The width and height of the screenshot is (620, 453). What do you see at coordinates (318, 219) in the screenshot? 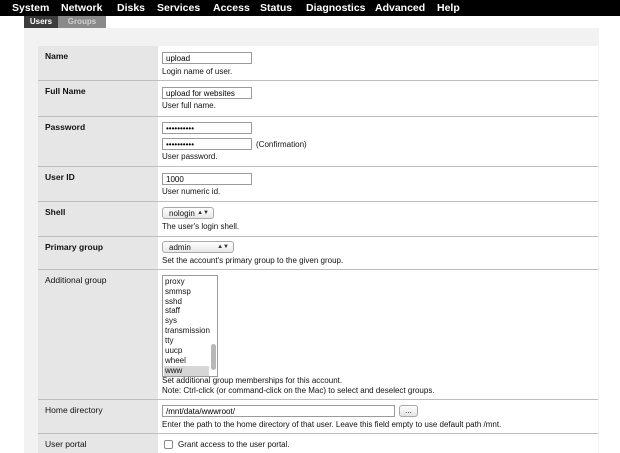
I see `row-shell: Shell nologin ▲▼ The user's login shell.` at bounding box center [318, 219].